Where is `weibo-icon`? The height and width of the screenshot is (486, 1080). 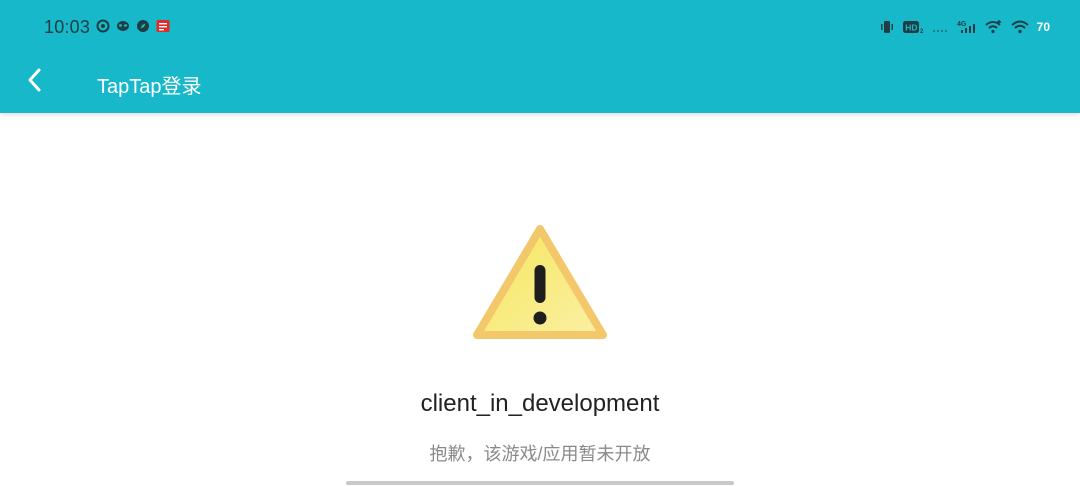
weibo-icon is located at coordinates (103, 26).